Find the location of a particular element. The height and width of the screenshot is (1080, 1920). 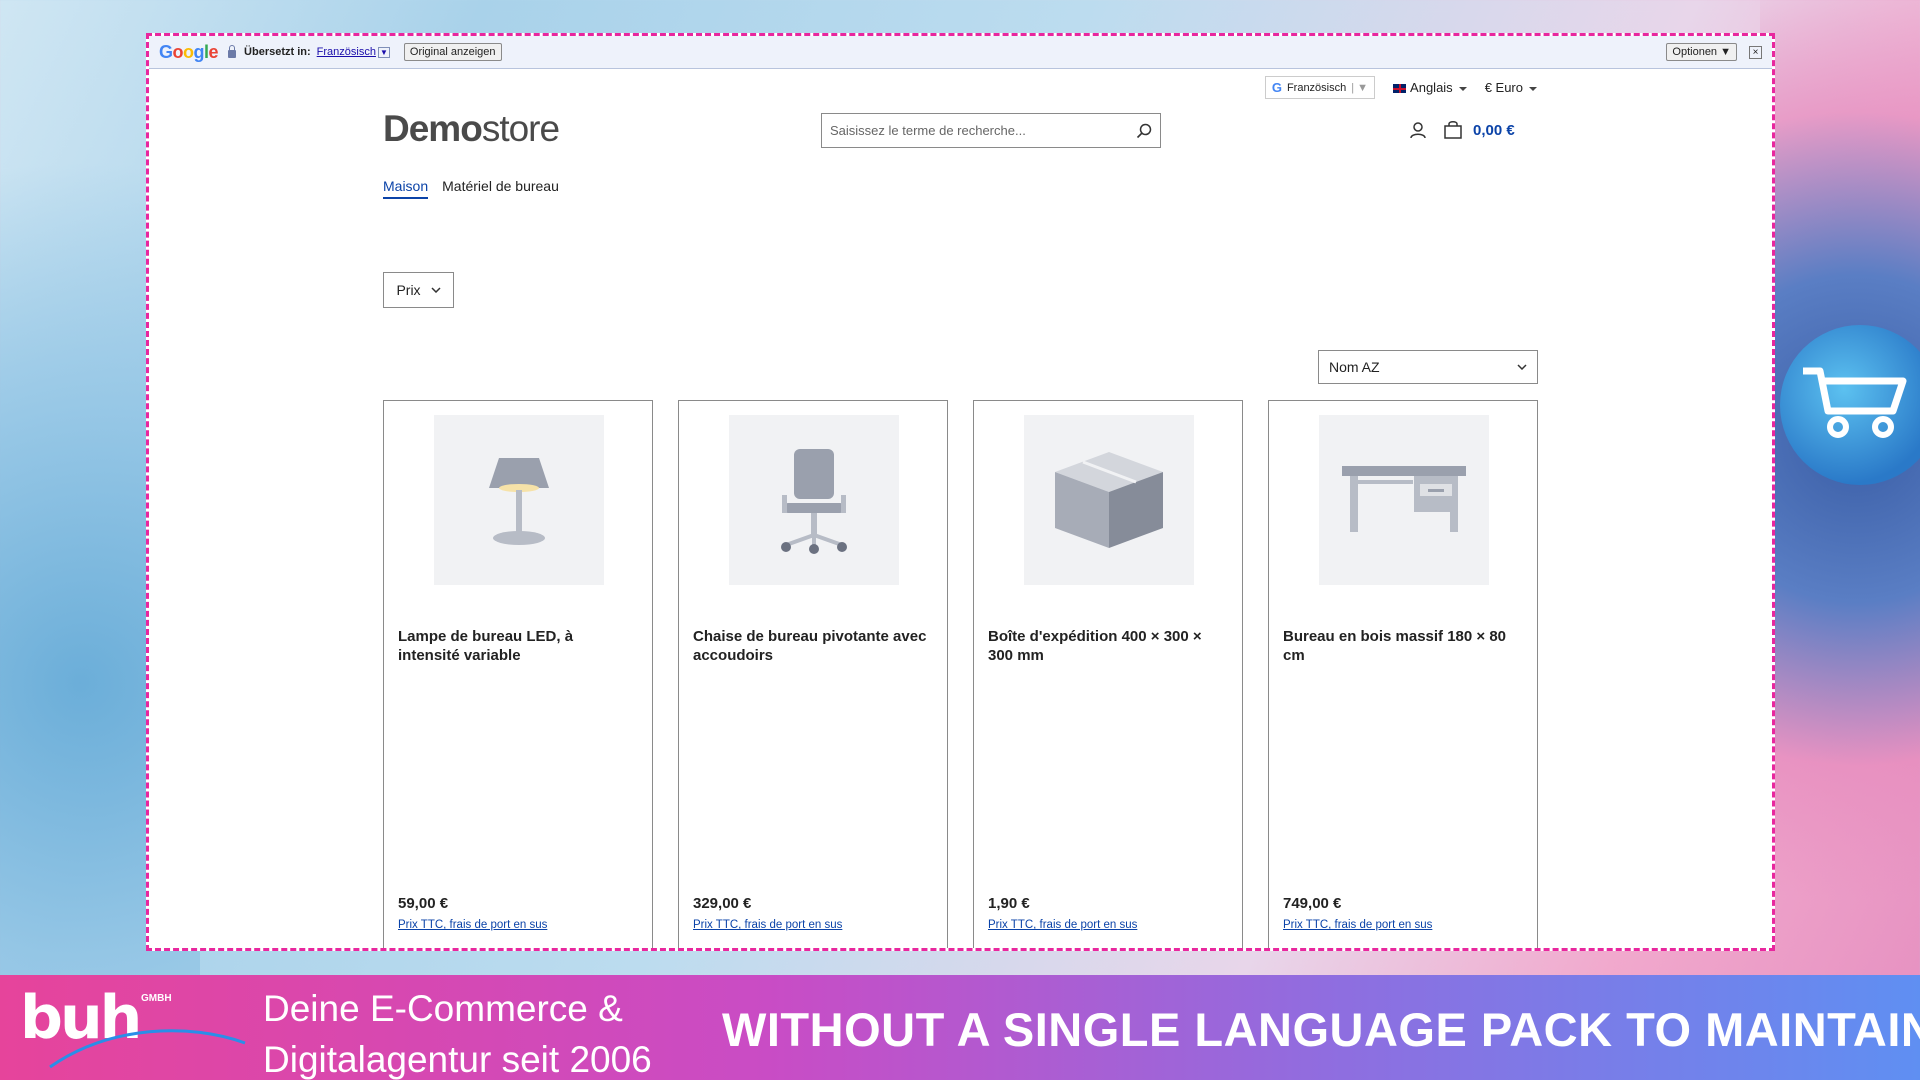

product-price: 1,90 € is located at coordinates (1009, 903).